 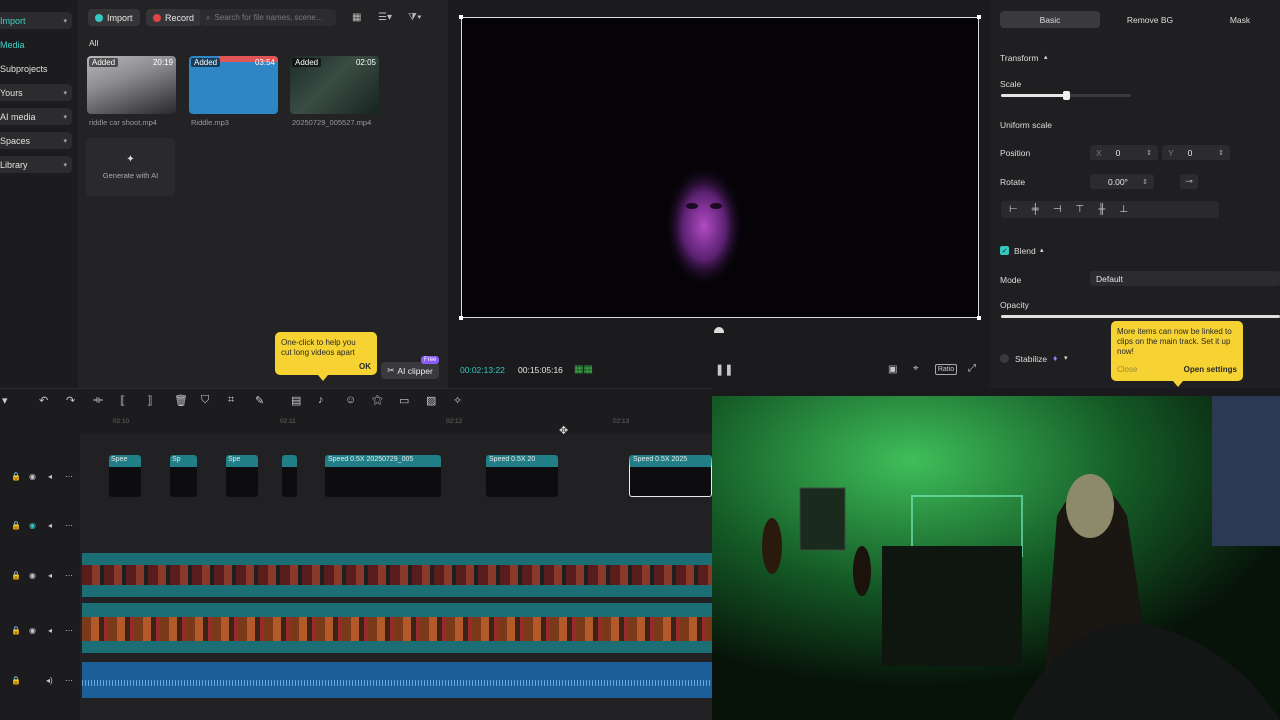 What do you see at coordinates (916, 368) in the screenshot?
I see `zoom-fit-icon: ⌖` at bounding box center [916, 368].